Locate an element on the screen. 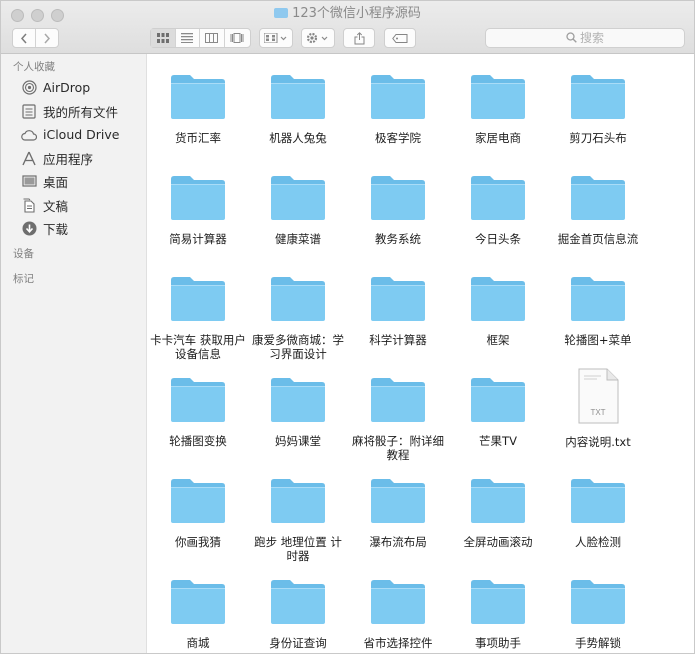 This screenshot has height=654, width=695. search-field: 搜索 is located at coordinates (585, 38).